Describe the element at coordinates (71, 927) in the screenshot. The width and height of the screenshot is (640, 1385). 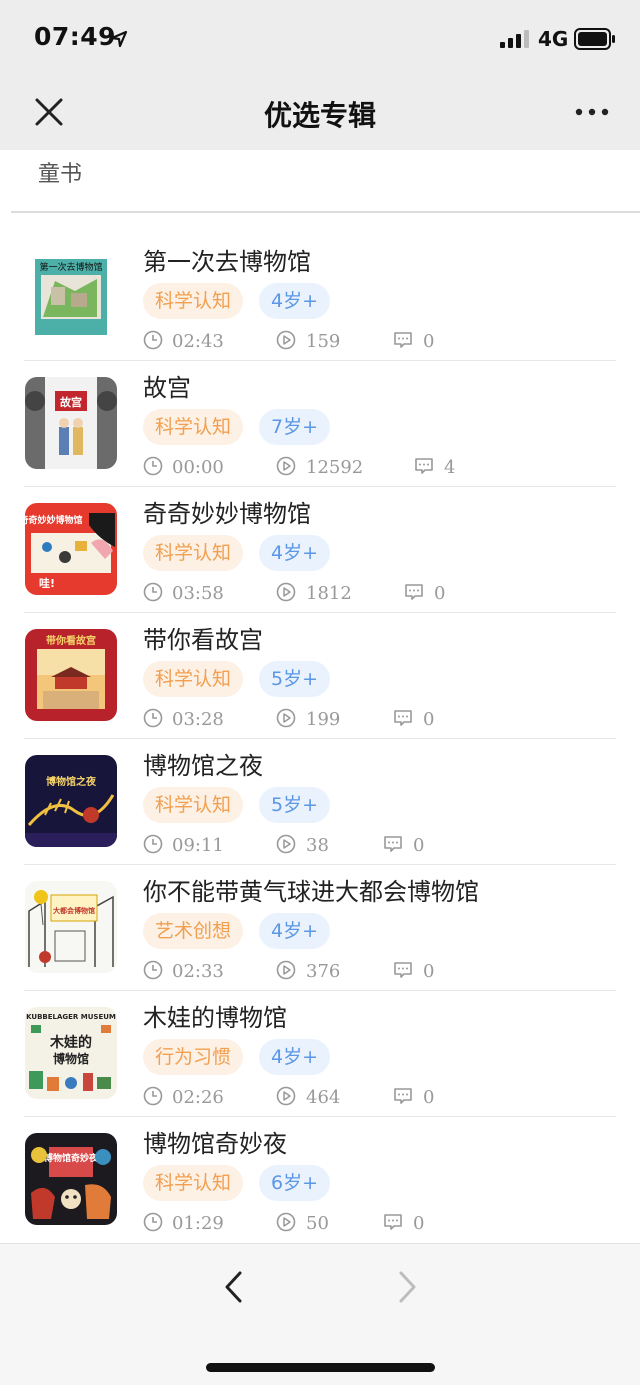
I see `book-cover-image: 大都会博物馆` at that location.